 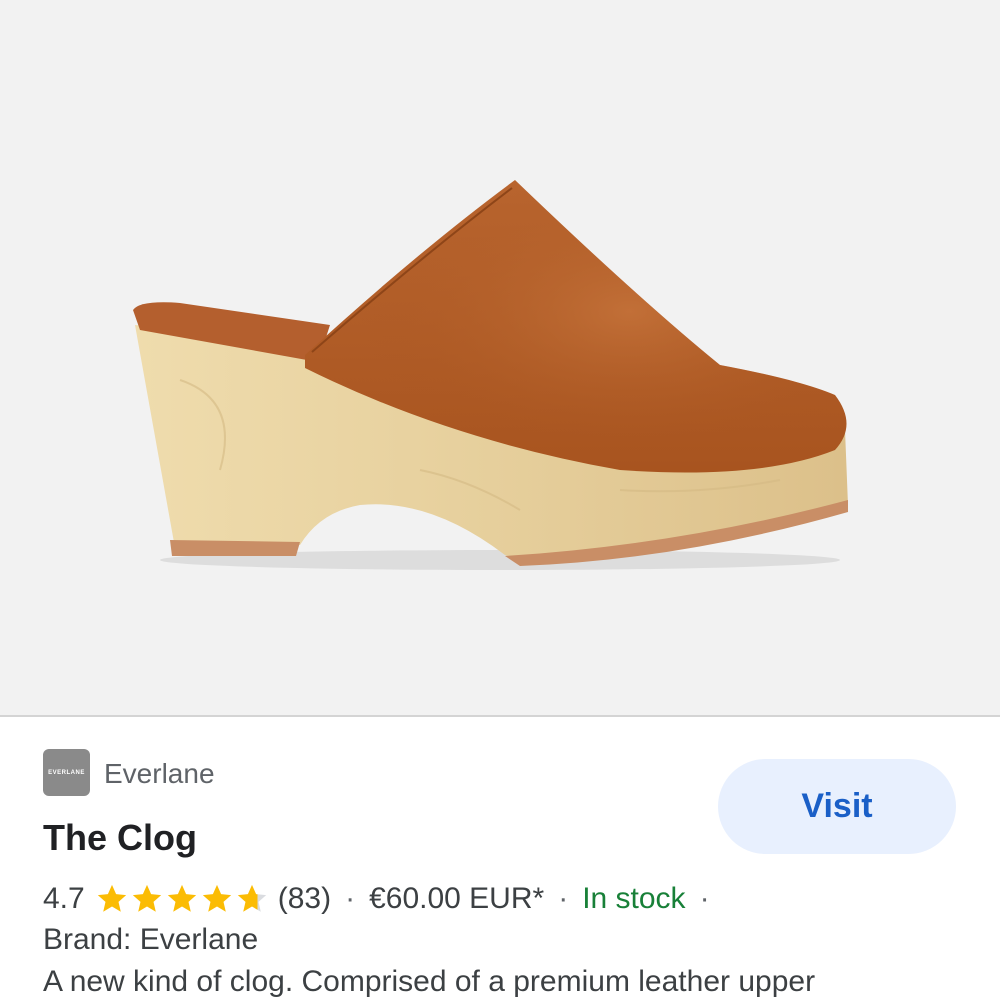 I want to click on product-title: The Clog, so click(x=120, y=838).